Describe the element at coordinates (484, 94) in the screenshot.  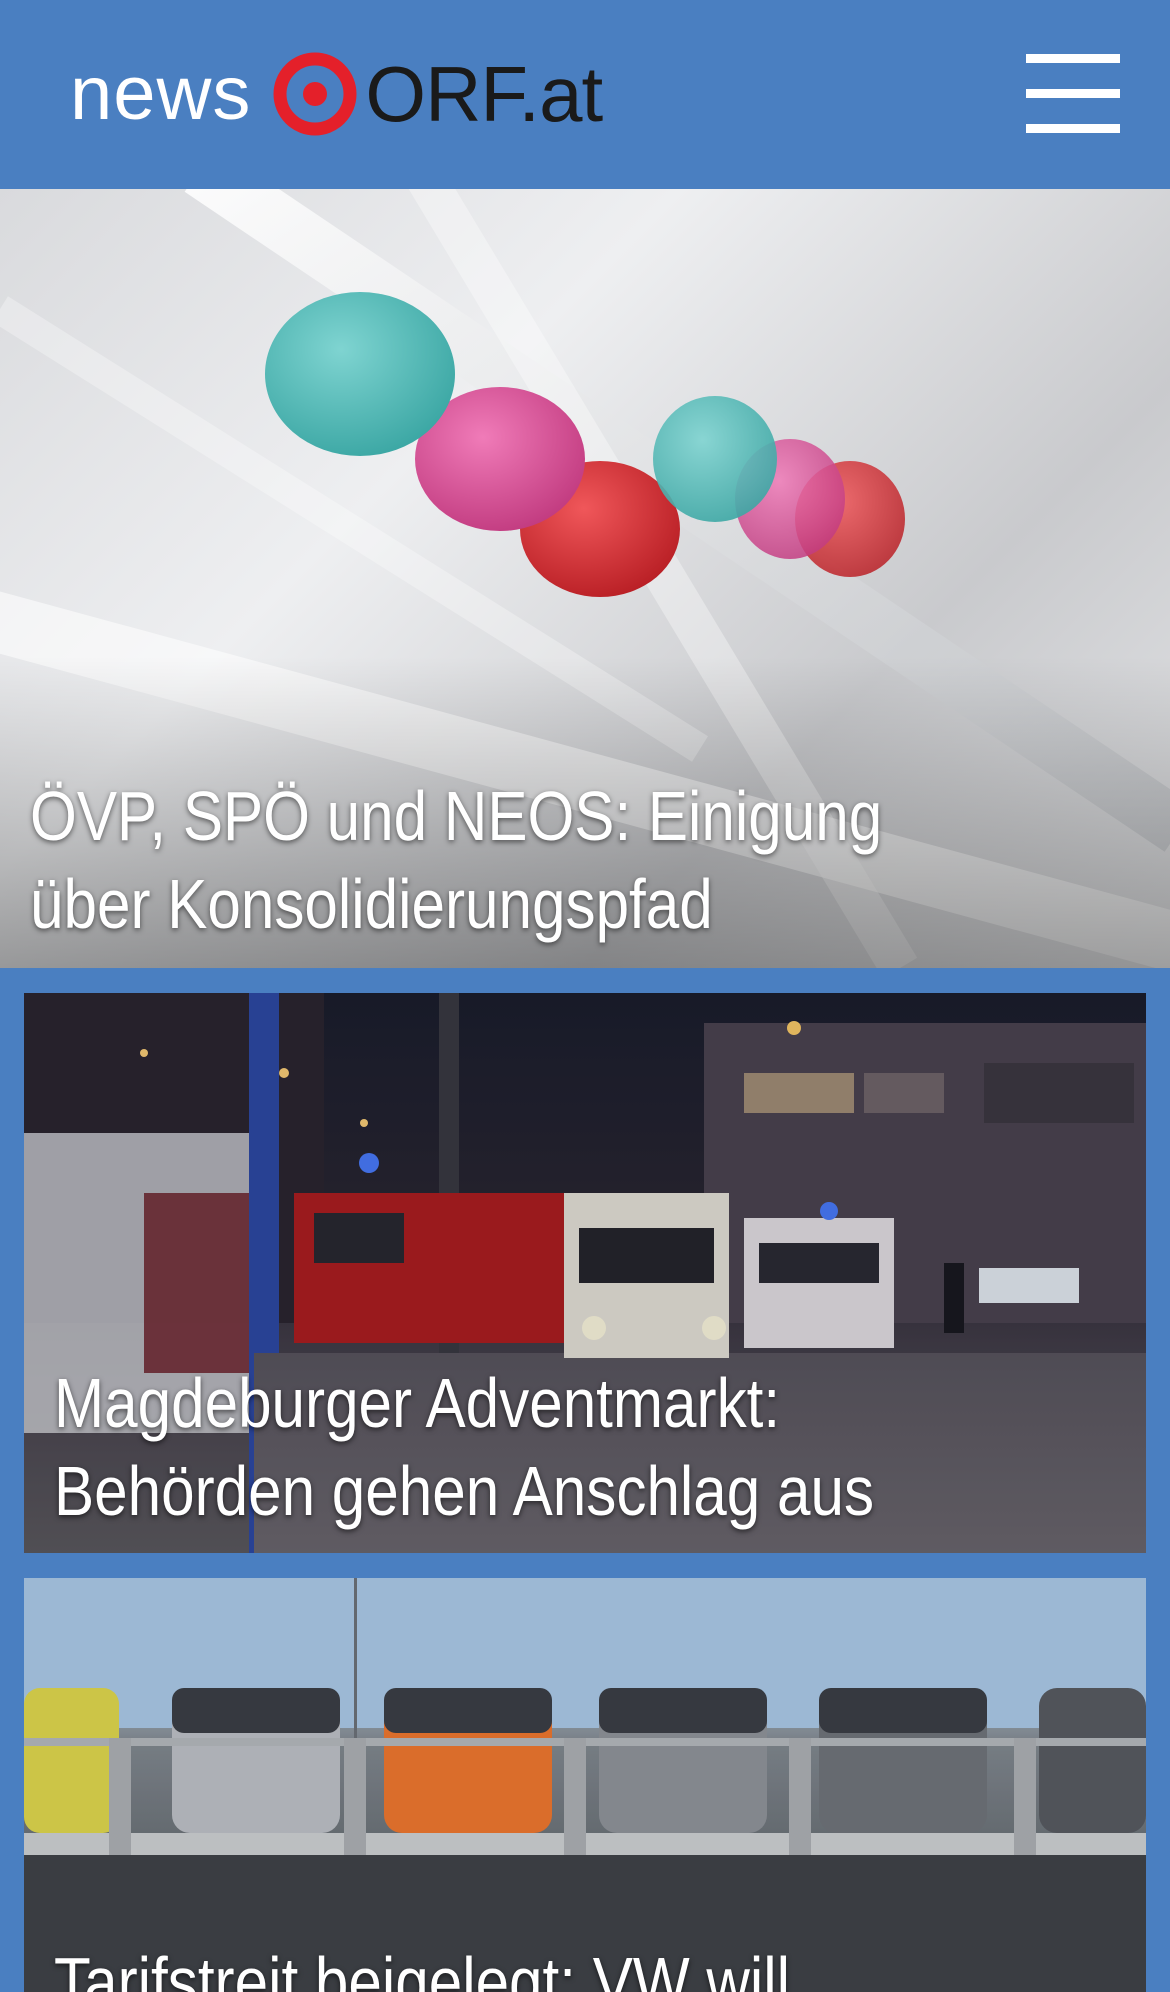
I see `logo-orf-text: ORF.at` at that location.